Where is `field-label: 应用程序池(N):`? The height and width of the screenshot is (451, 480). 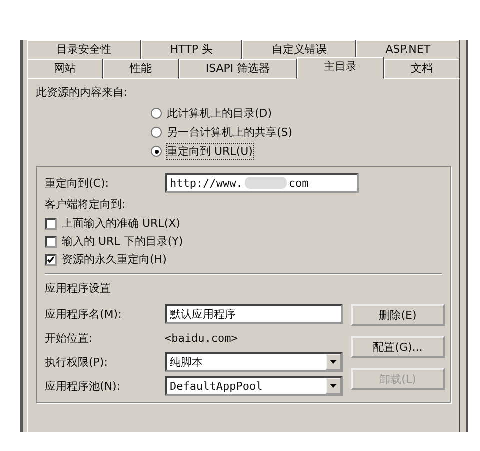 field-label: 应用程序池(N): is located at coordinates (83, 386).